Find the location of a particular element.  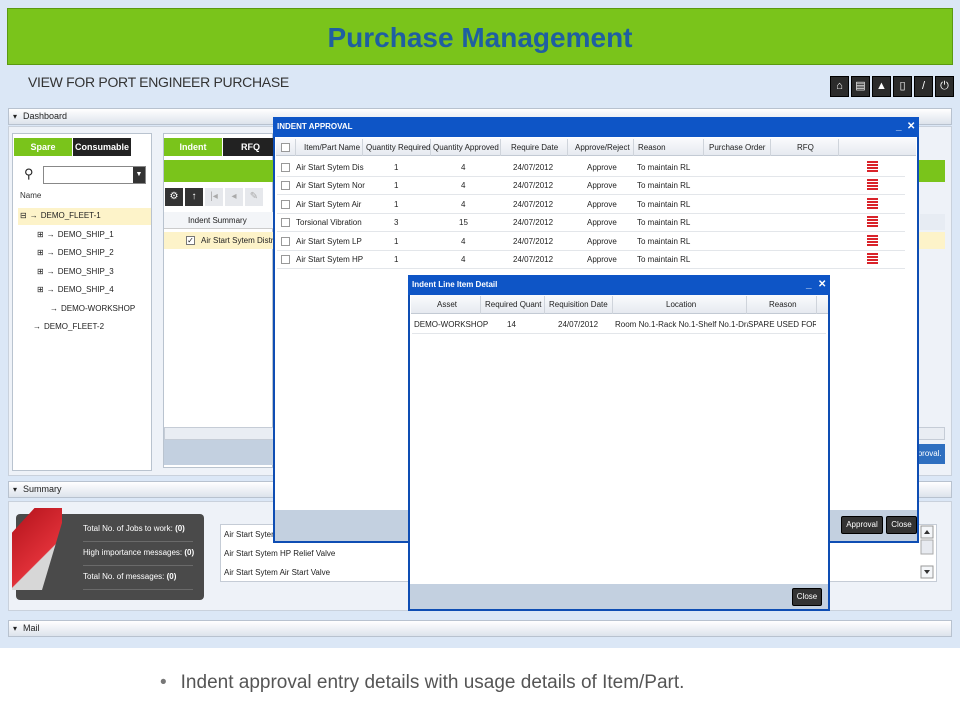

col-item: Item/Part Name is located at coordinates (332, 147).